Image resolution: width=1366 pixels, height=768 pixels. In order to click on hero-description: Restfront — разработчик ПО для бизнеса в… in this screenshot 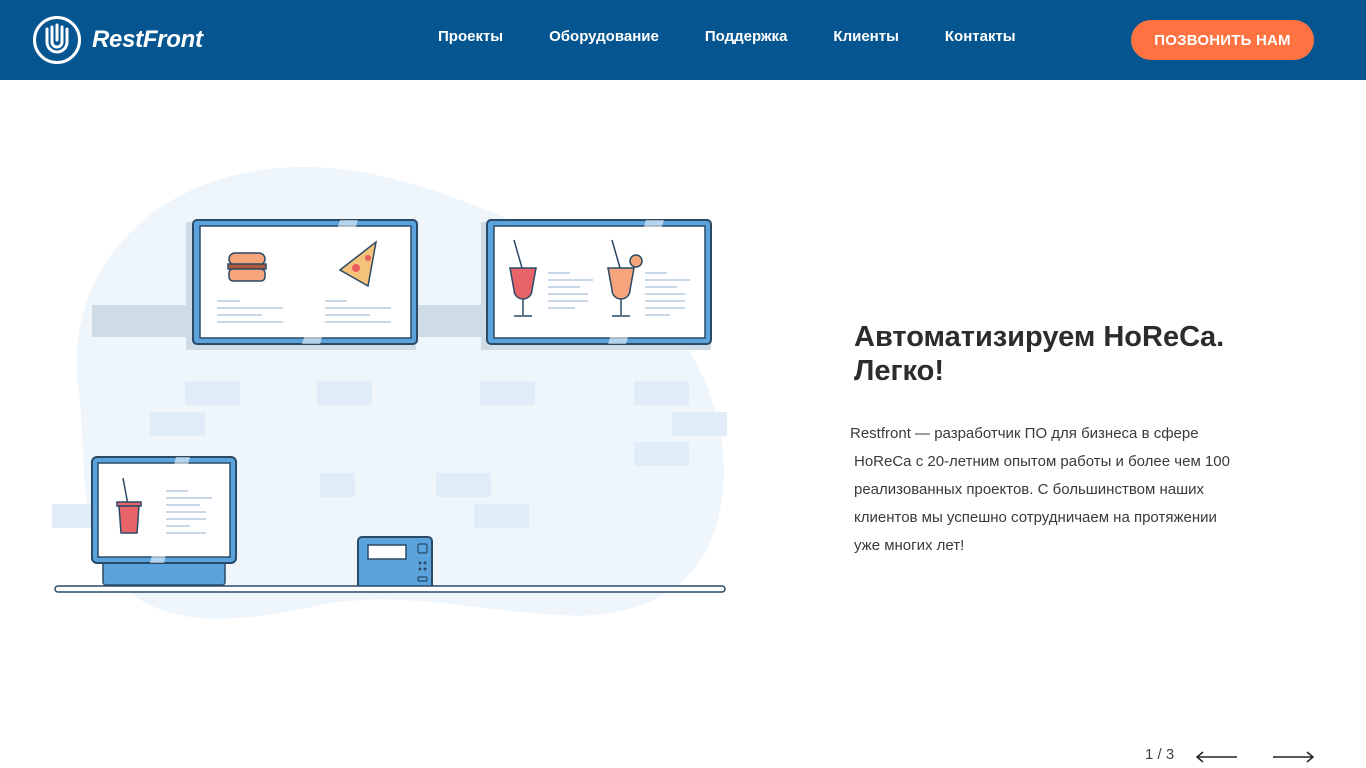, I will do `click(1060, 490)`.